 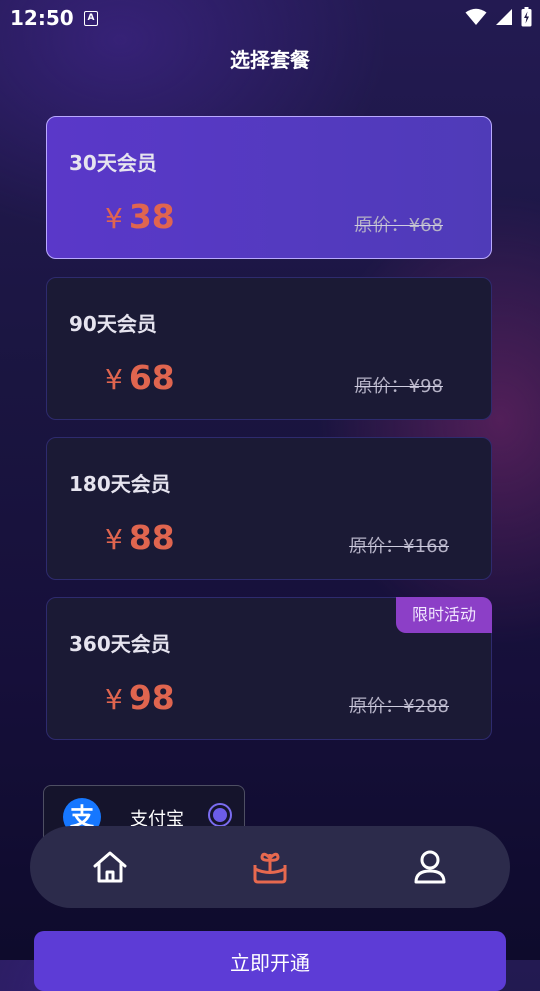 What do you see at coordinates (398, 386) in the screenshot?
I see `original-price: 原价：¥98` at bounding box center [398, 386].